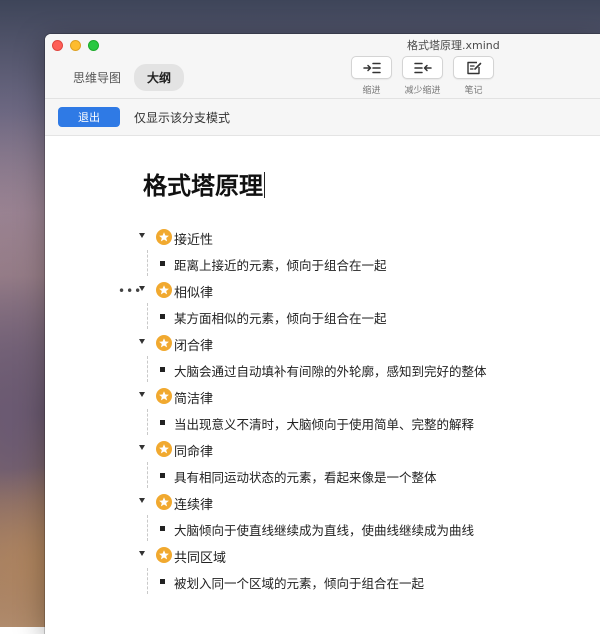  I want to click on tab-mind-map: 思维导图, so click(97, 77).